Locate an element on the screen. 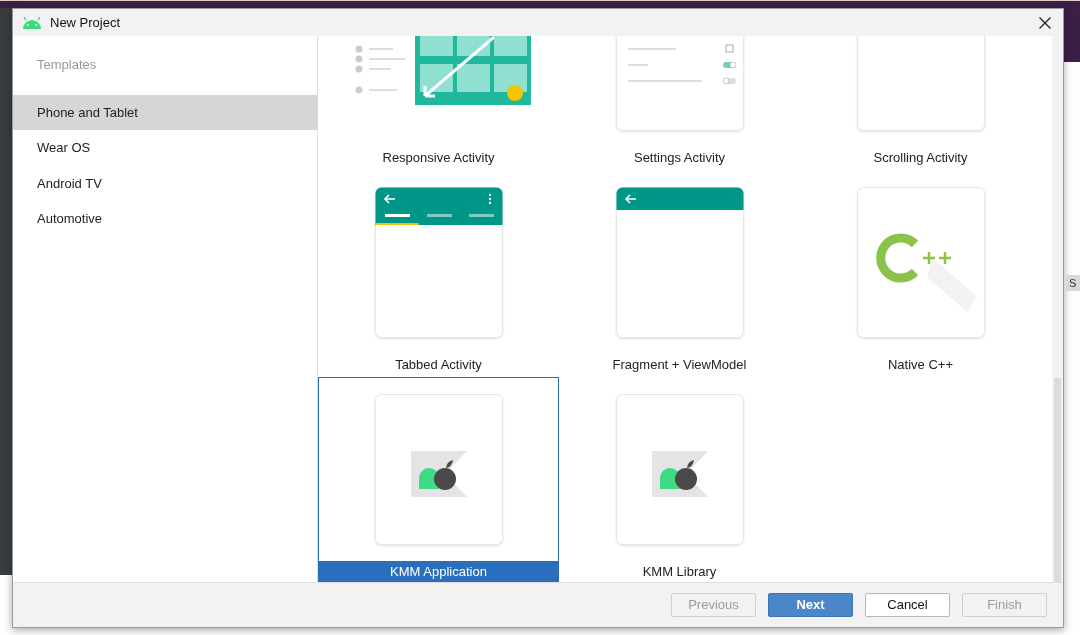 Image resolution: width=1080 pixels, height=635 pixels. template-tile: Settings Activity is located at coordinates (679, 103).